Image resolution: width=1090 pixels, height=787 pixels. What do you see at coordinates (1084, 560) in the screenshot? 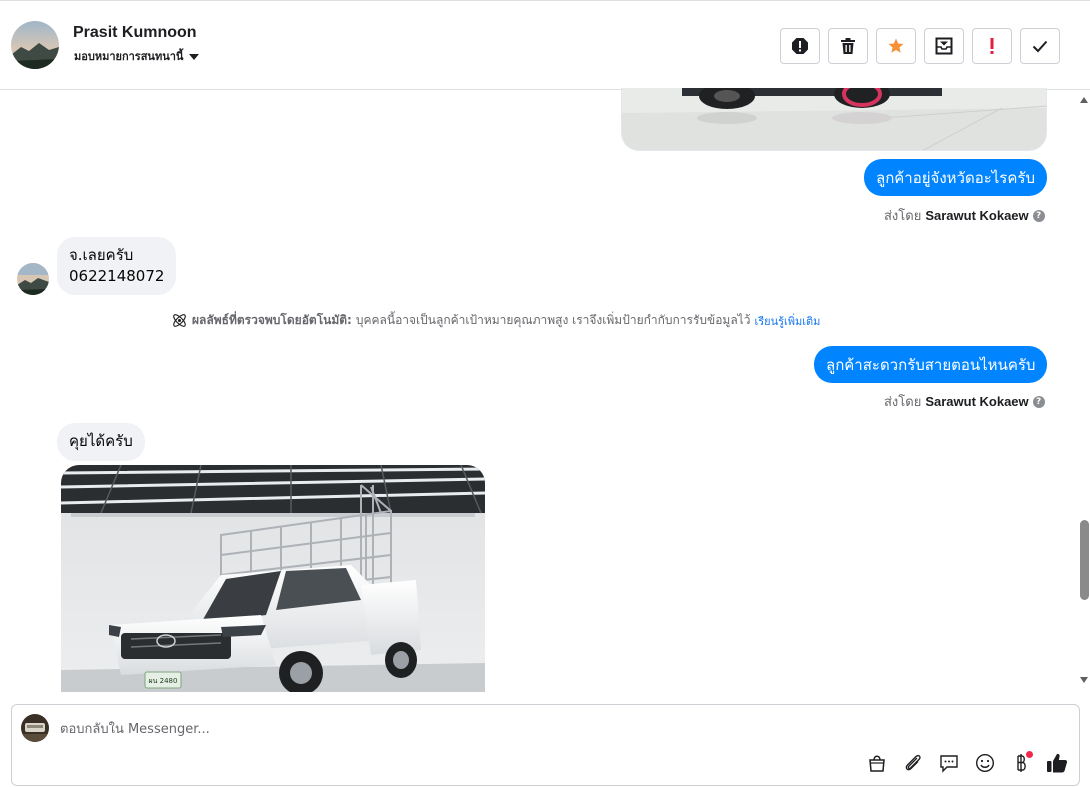
I see `thread-scrollbar` at bounding box center [1084, 560].